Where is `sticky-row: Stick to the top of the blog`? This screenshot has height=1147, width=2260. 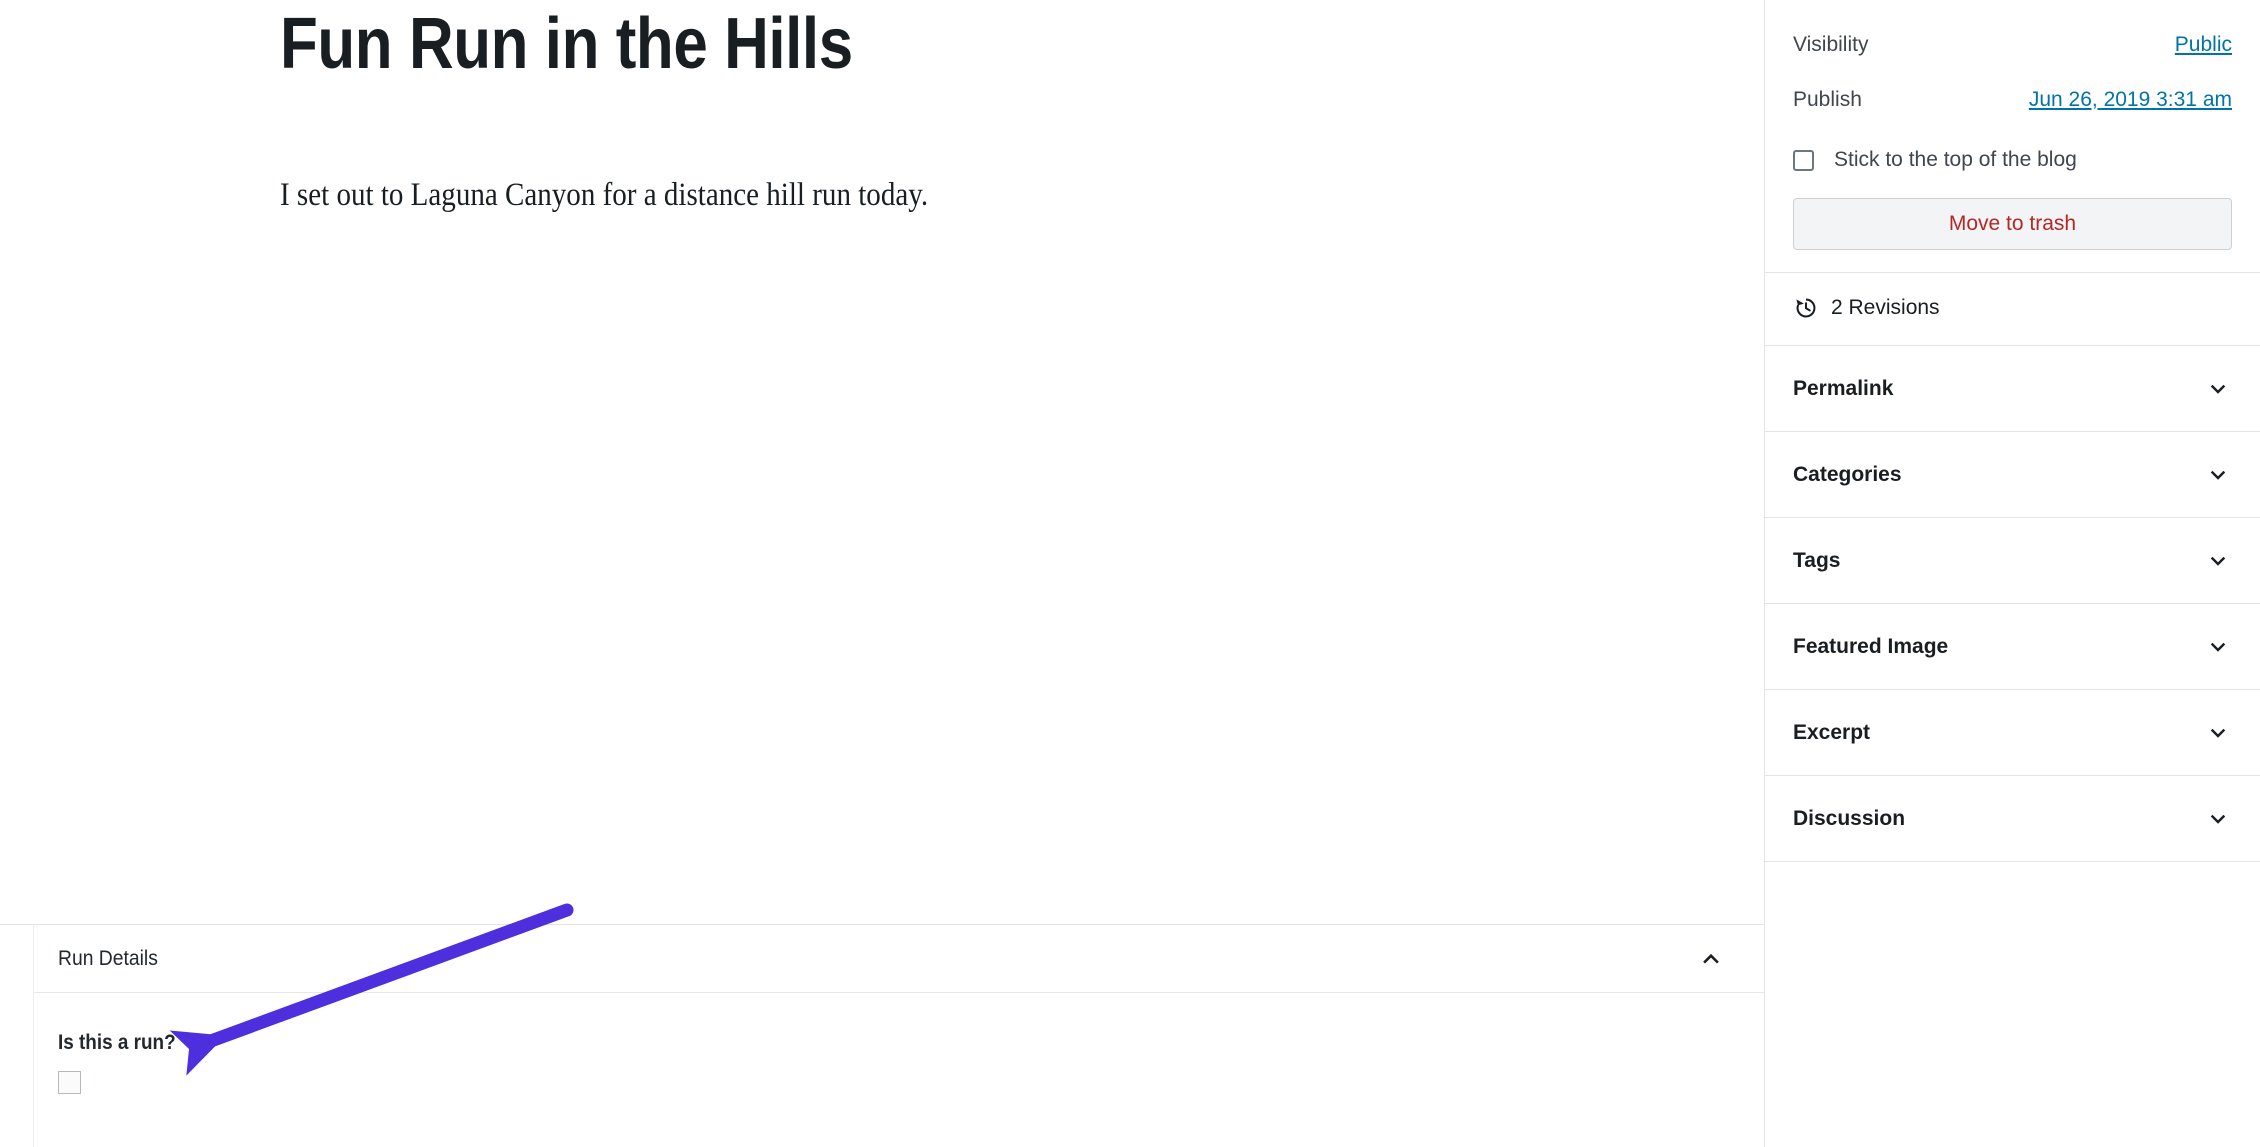
sticky-row: Stick to the top of the blog is located at coordinates (2012, 160).